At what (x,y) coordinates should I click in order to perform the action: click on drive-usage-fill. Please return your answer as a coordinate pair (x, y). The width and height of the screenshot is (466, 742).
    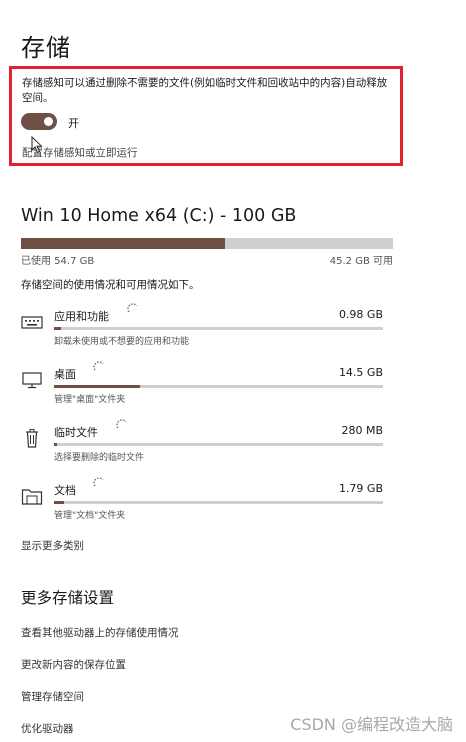
    Looking at the image, I should click on (123, 243).